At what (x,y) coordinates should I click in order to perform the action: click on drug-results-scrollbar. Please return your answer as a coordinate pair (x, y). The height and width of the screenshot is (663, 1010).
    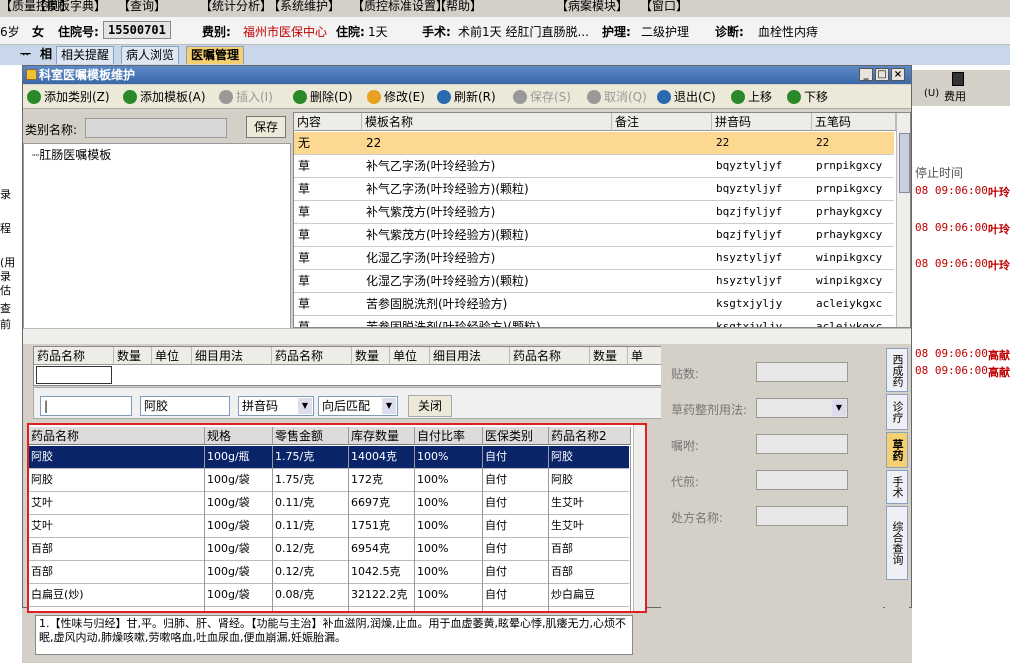
    Looking at the image, I should click on (639, 518).